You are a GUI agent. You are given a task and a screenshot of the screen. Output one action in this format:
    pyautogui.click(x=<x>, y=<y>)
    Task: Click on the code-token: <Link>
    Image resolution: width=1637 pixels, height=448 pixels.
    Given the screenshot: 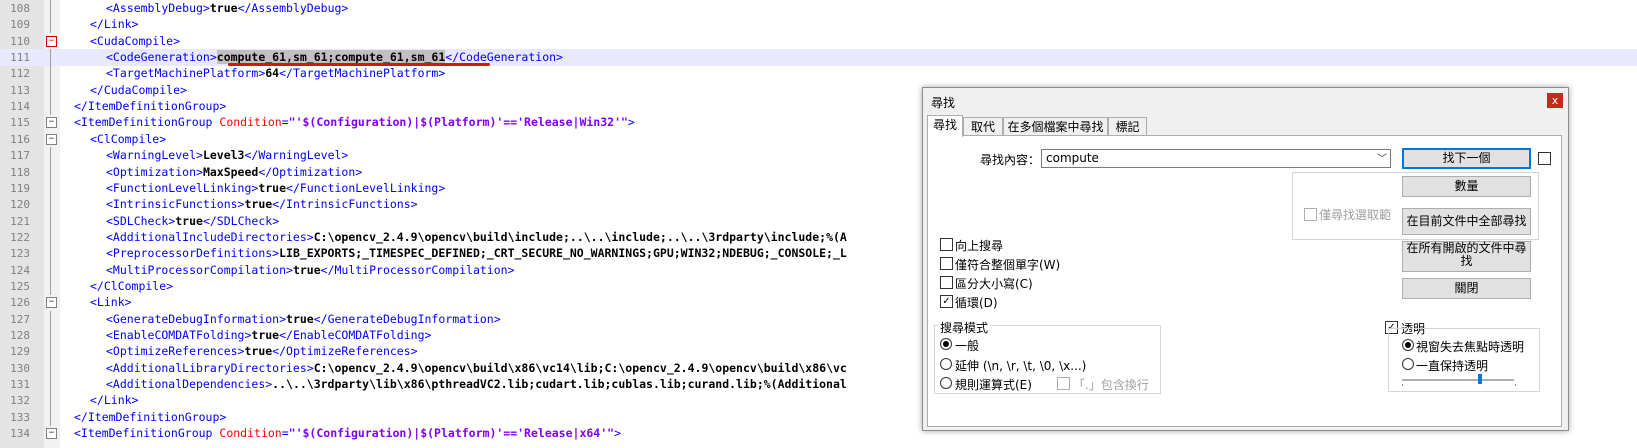 What is the action you would take?
    pyautogui.click(x=111, y=302)
    